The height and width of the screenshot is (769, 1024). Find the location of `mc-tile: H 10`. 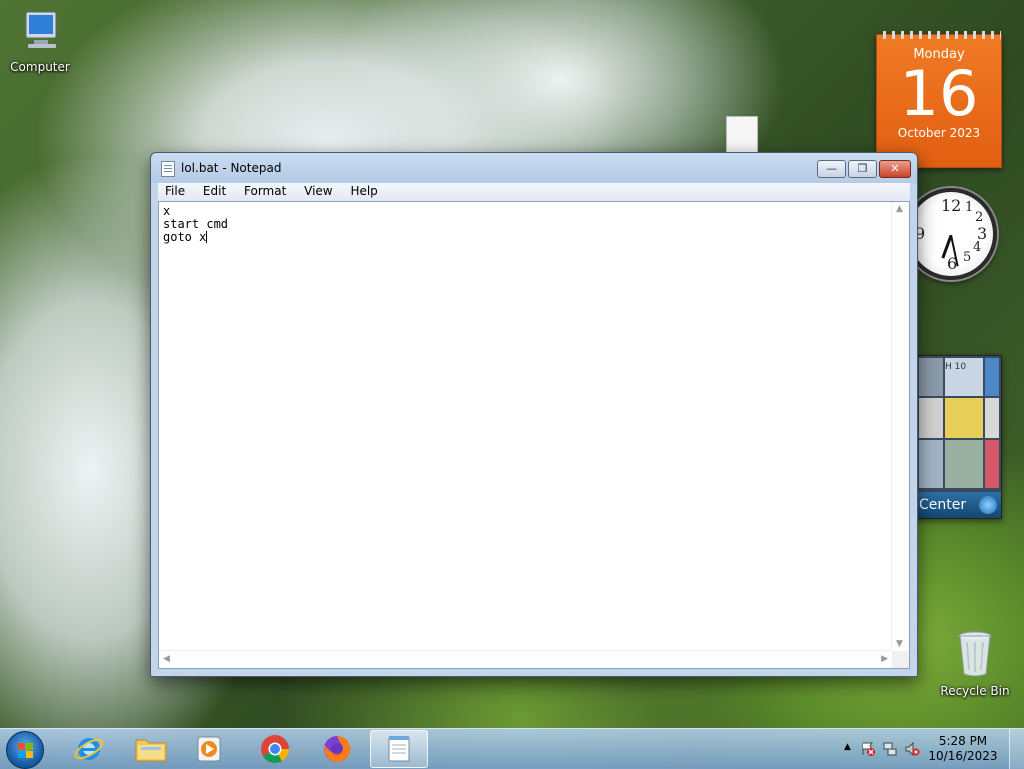

mc-tile: H 10 is located at coordinates (964, 377).